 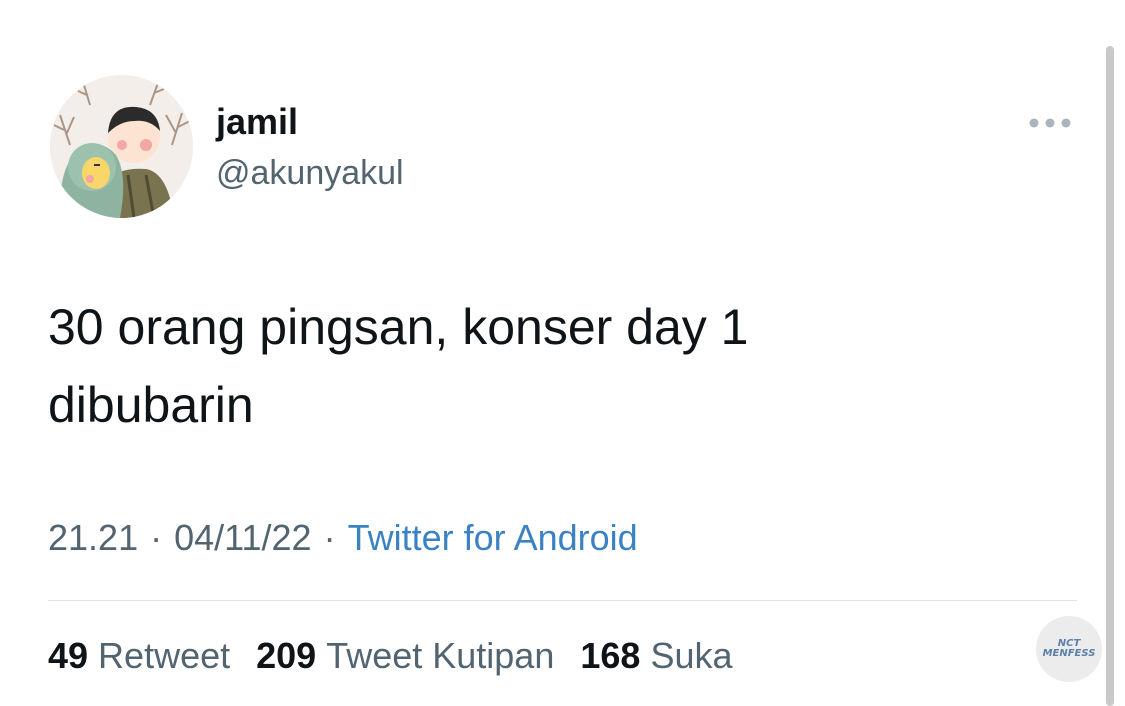 I want to click on retweet-count-link: 49 Retweet, so click(x=139, y=656).